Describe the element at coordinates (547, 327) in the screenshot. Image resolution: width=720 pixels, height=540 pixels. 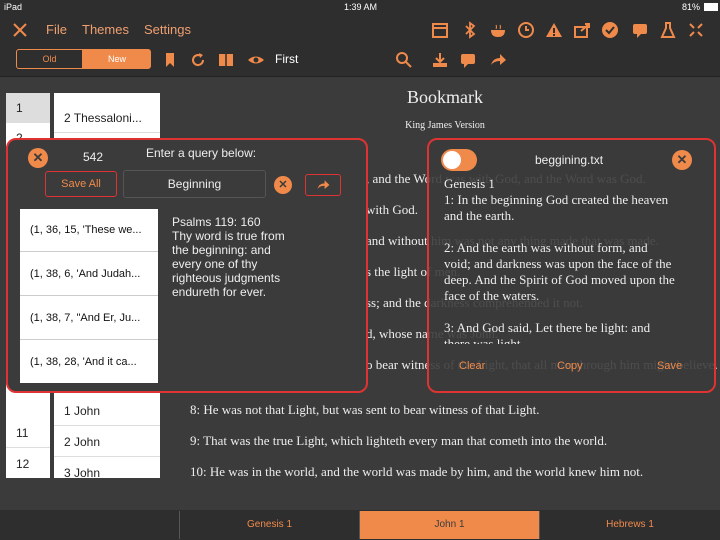
I see `file-line: 3: And God said, Let there be light: and` at that location.